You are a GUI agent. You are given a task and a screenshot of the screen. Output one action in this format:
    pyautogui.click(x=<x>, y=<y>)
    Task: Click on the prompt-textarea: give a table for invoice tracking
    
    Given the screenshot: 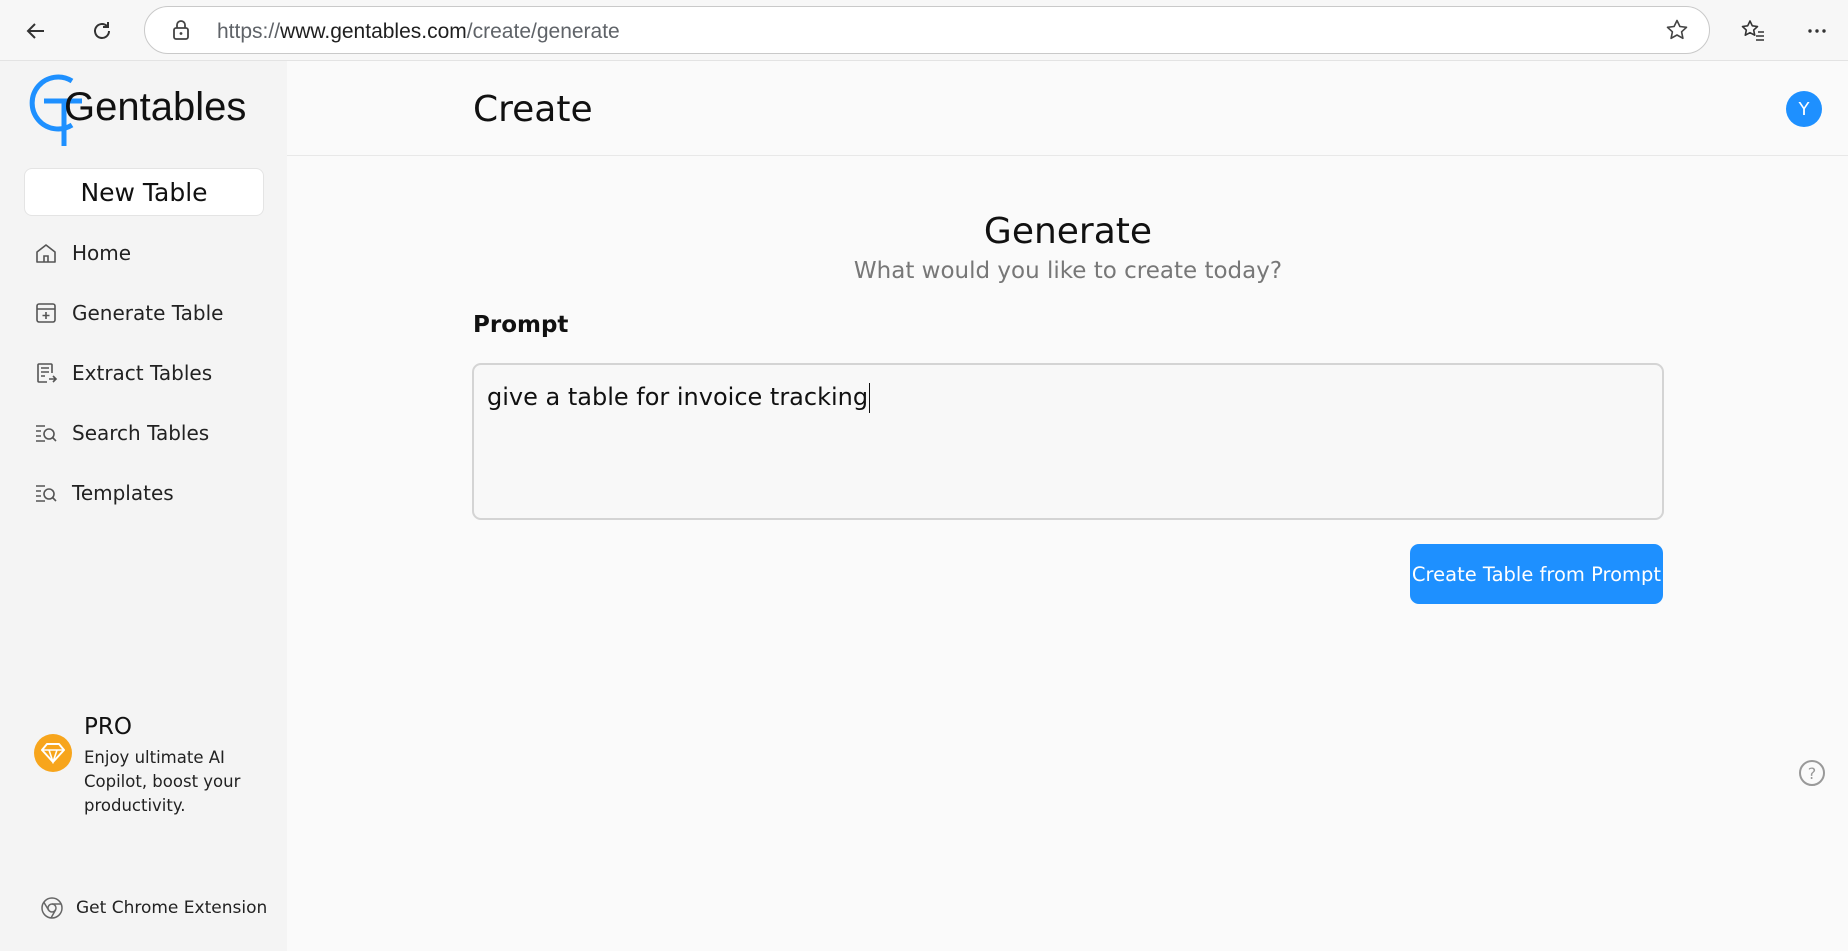 What is the action you would take?
    pyautogui.click(x=1068, y=441)
    